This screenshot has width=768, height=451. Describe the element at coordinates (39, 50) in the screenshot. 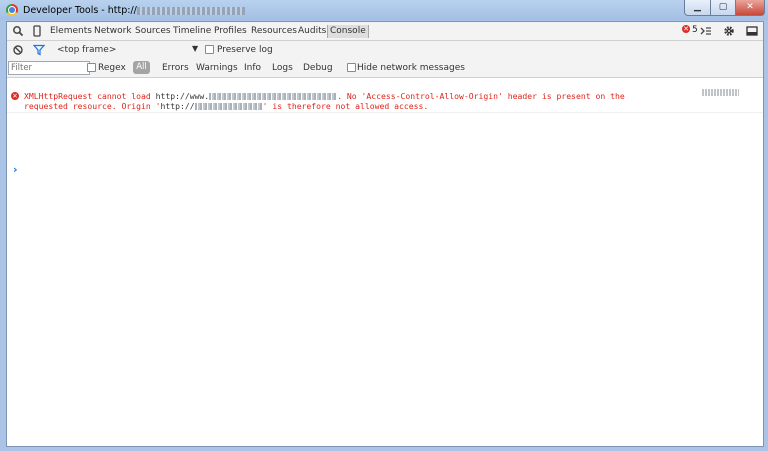

I see `filter-icon` at that location.